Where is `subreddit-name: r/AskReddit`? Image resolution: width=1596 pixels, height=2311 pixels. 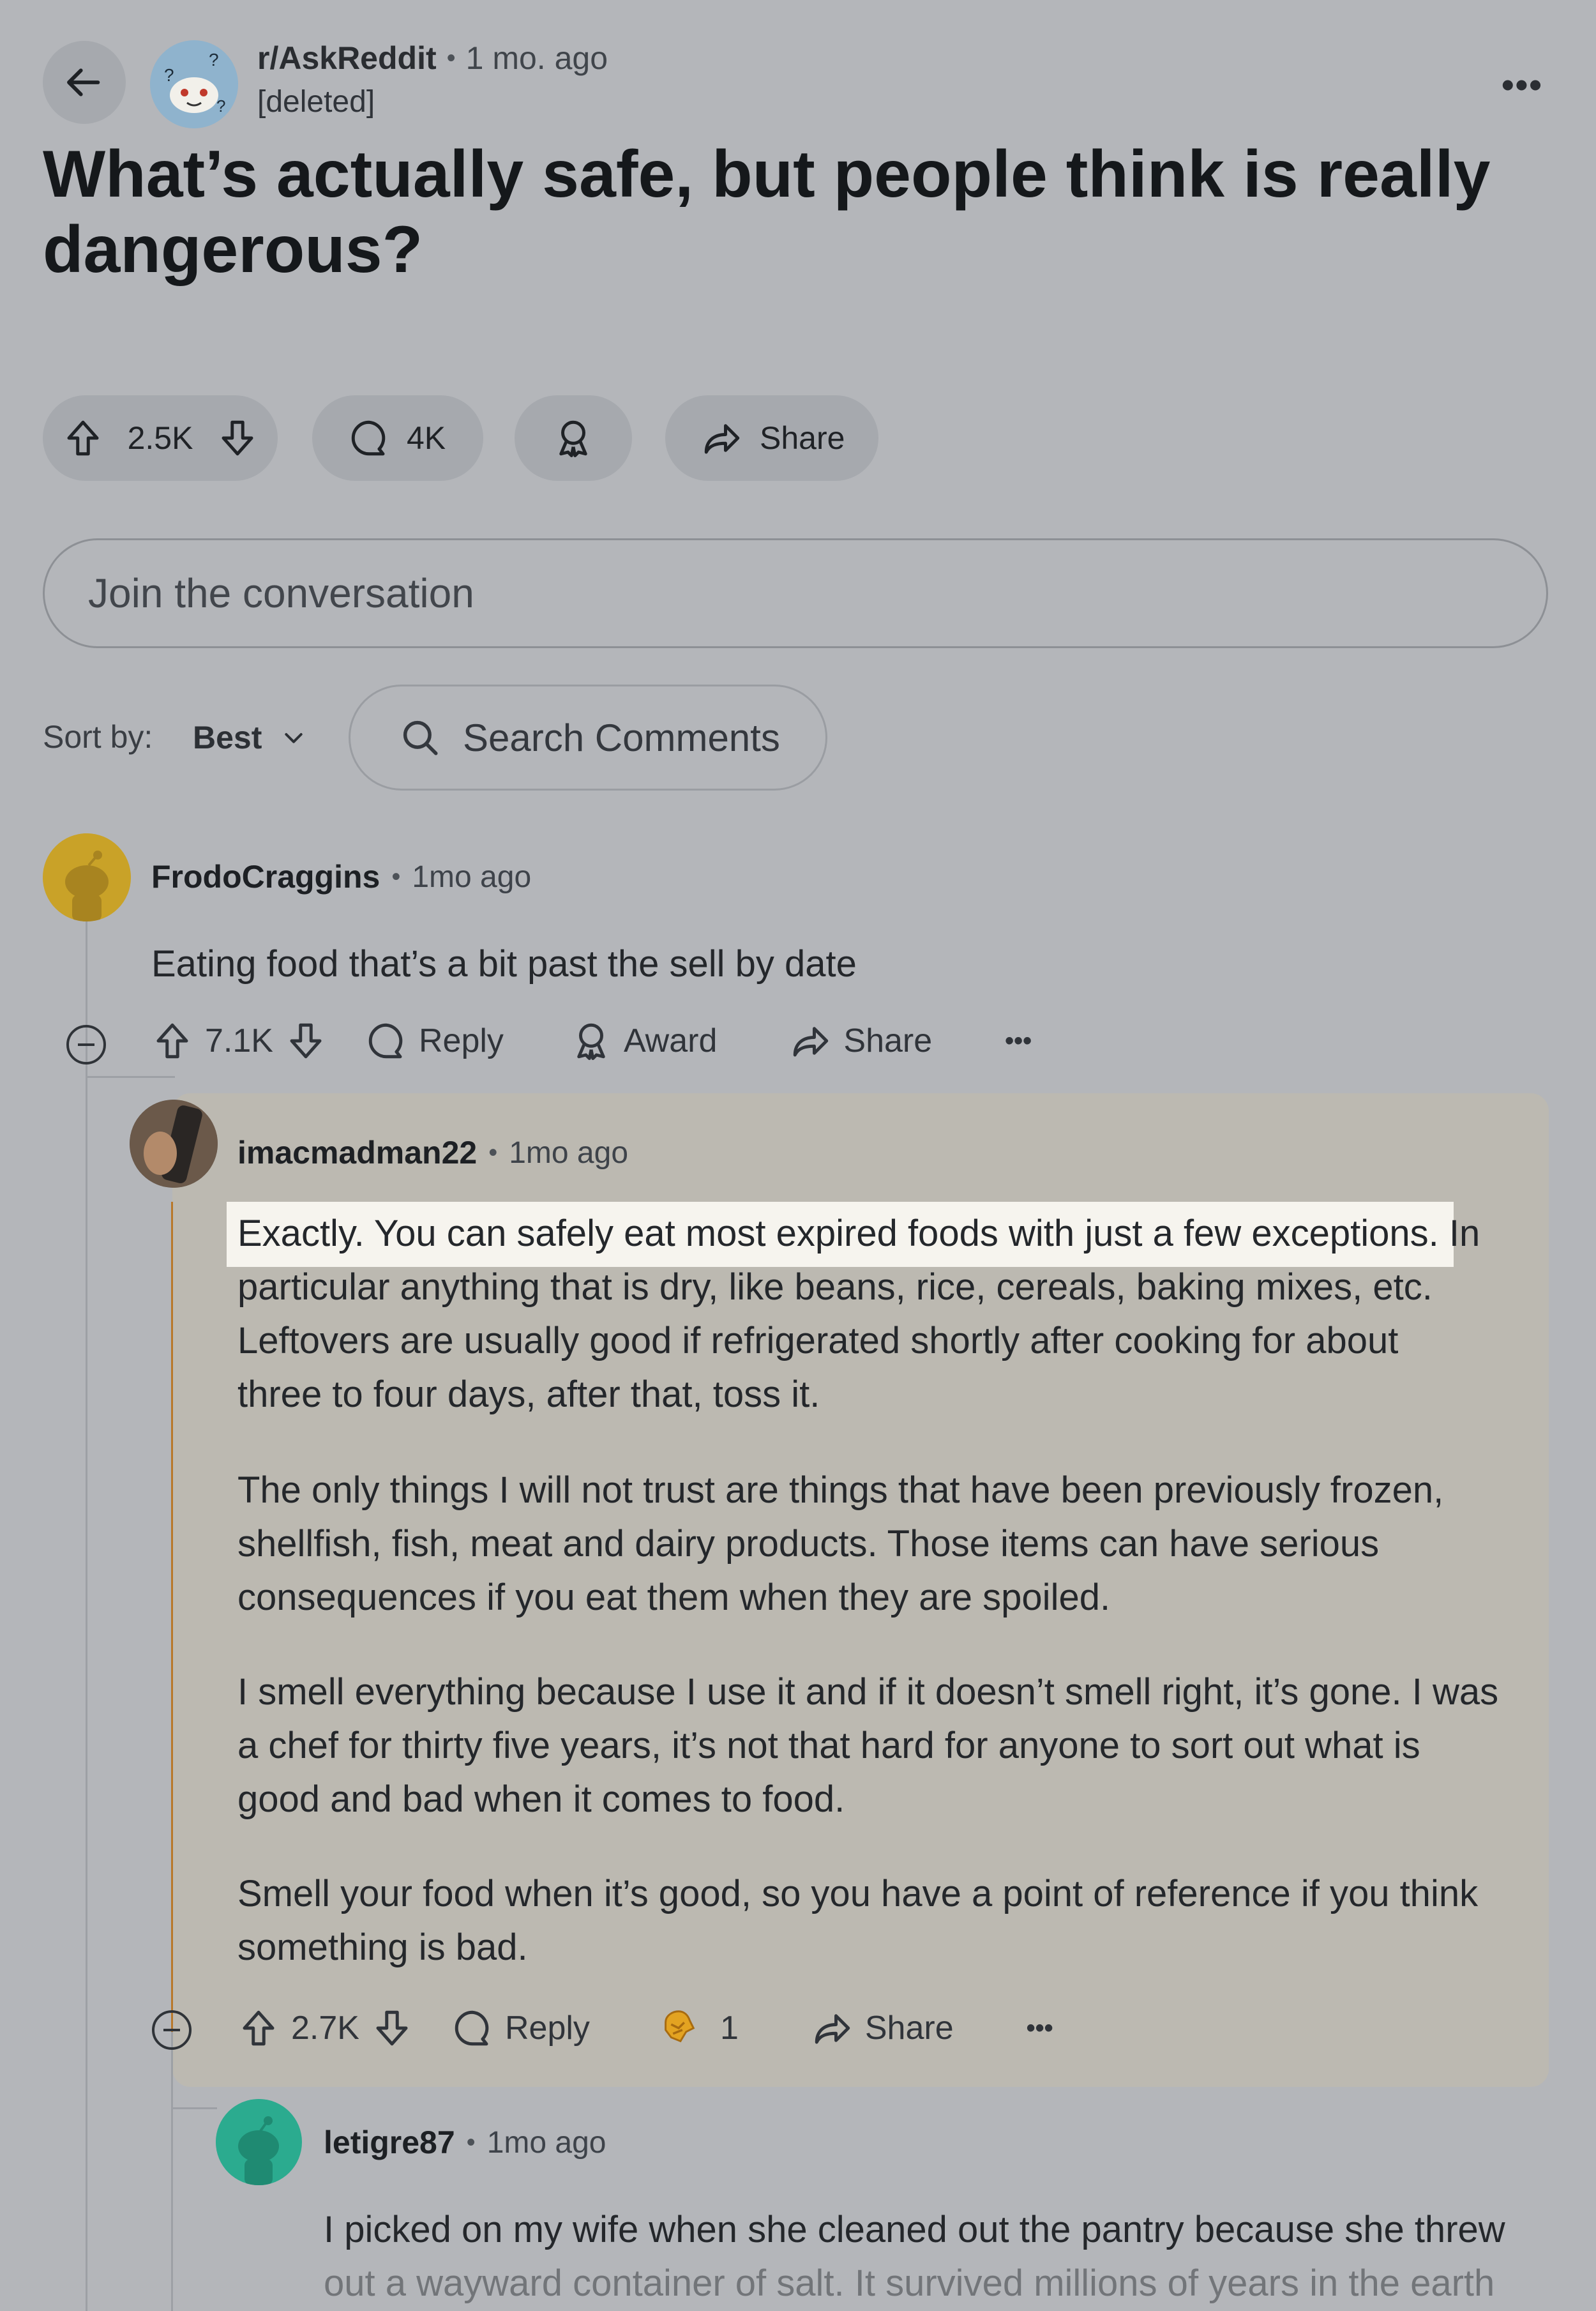 subreddit-name: r/AskReddit is located at coordinates (347, 58).